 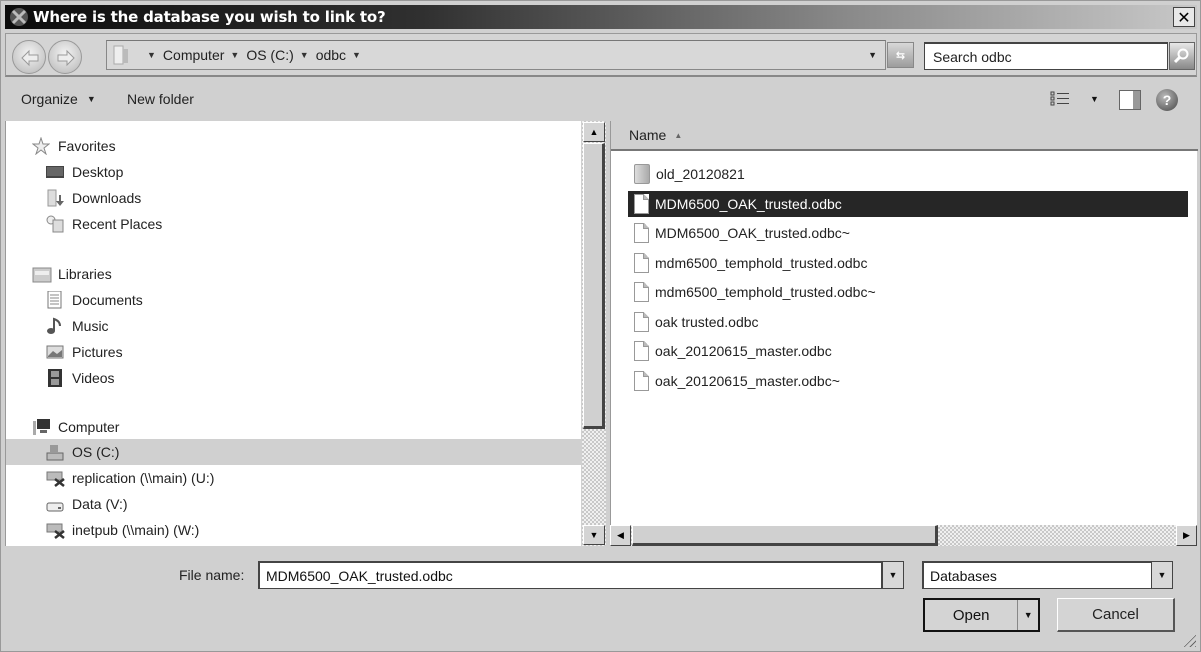 I want to click on back-button, so click(x=29, y=57).